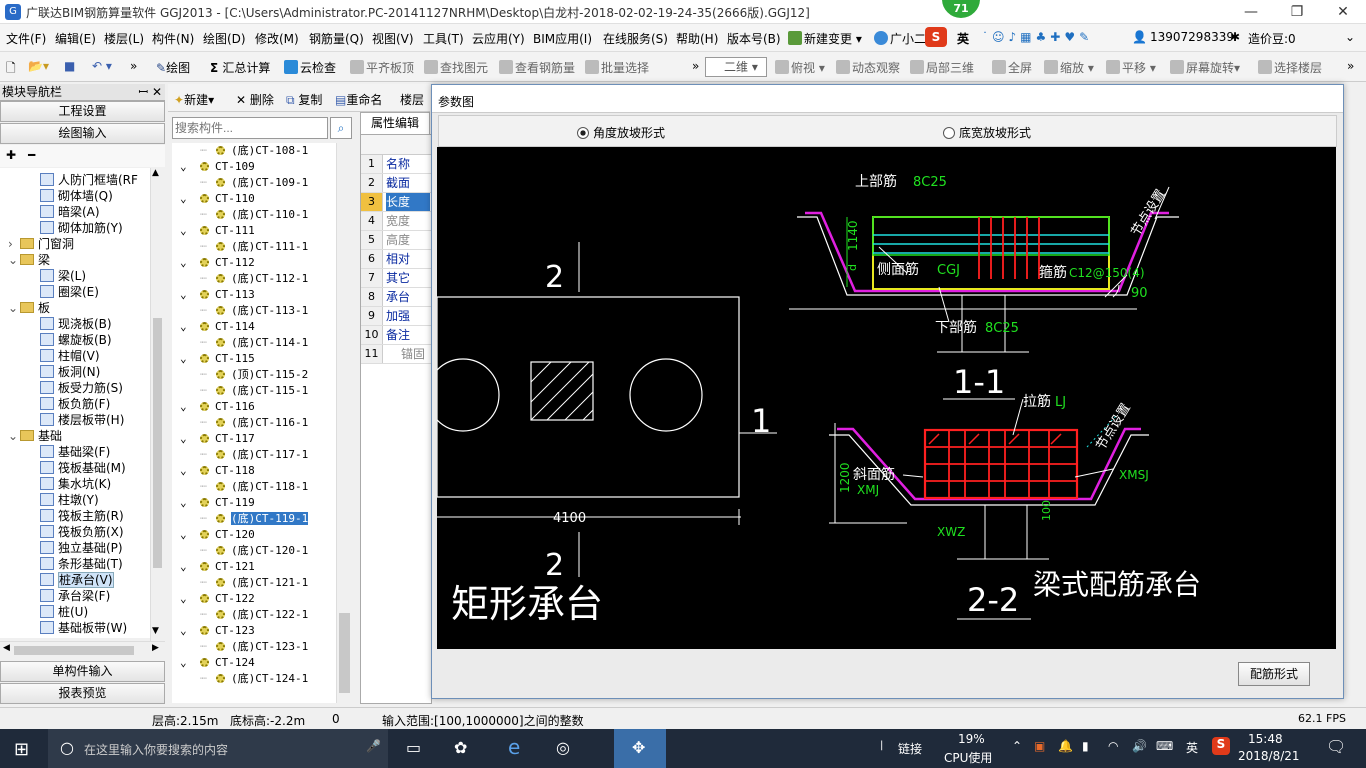 The image size is (1366, 768). What do you see at coordinates (1164, 746) in the screenshot?
I see `keyboard-icon: ⌨` at bounding box center [1164, 746].